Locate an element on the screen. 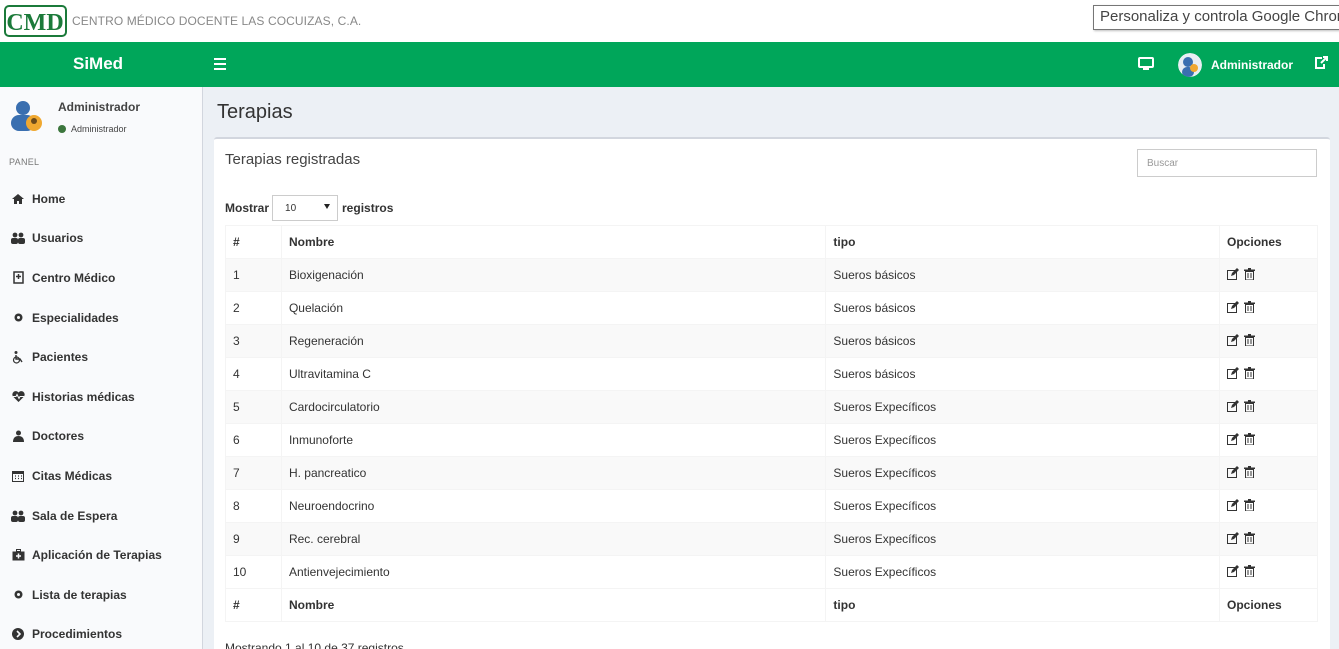 The image size is (1339, 649). row-nombre: Rec. cerebral is located at coordinates (553, 539).